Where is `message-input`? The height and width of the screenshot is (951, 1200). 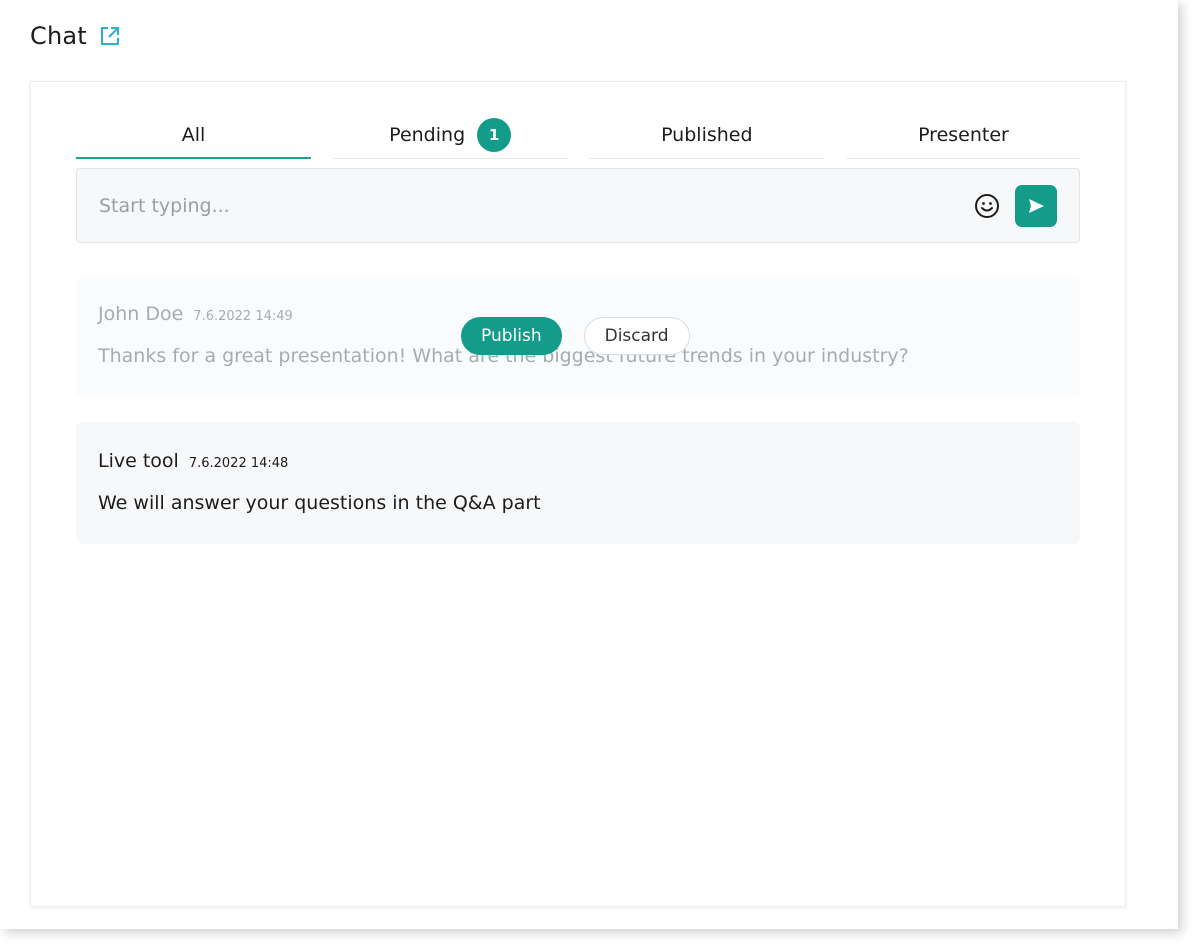 message-input is located at coordinates (524, 205).